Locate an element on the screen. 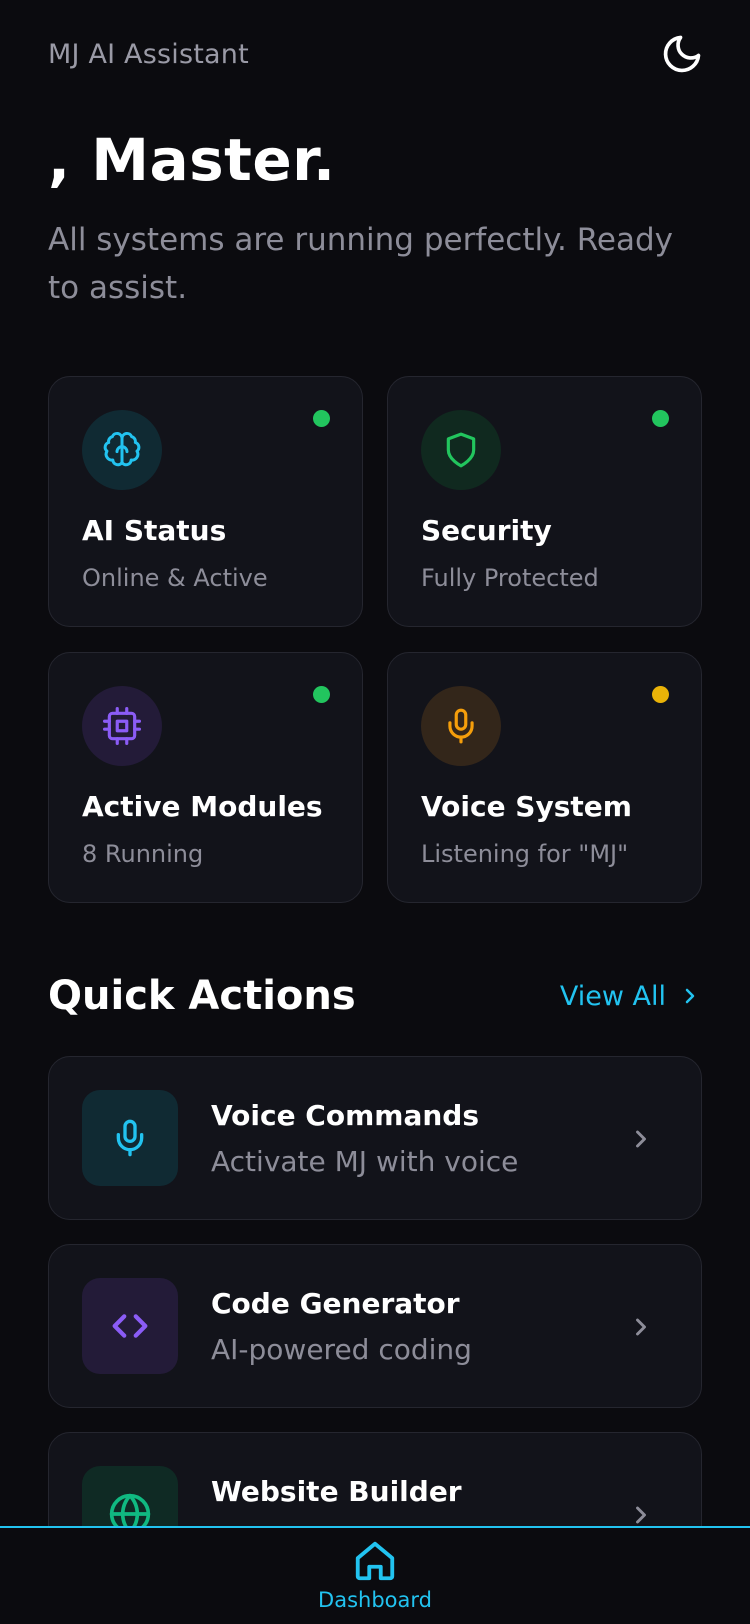 The width and height of the screenshot is (750, 1624). status-card-subtitle: Fully Protected is located at coordinates (510, 578).